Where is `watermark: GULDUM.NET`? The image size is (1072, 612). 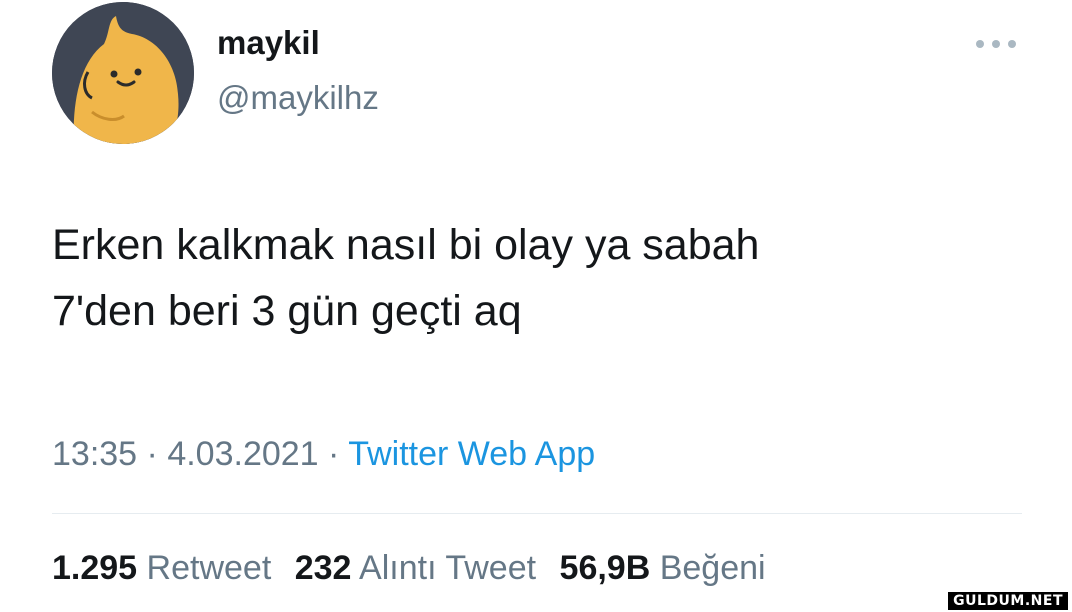 watermark: GULDUM.NET is located at coordinates (1008, 601).